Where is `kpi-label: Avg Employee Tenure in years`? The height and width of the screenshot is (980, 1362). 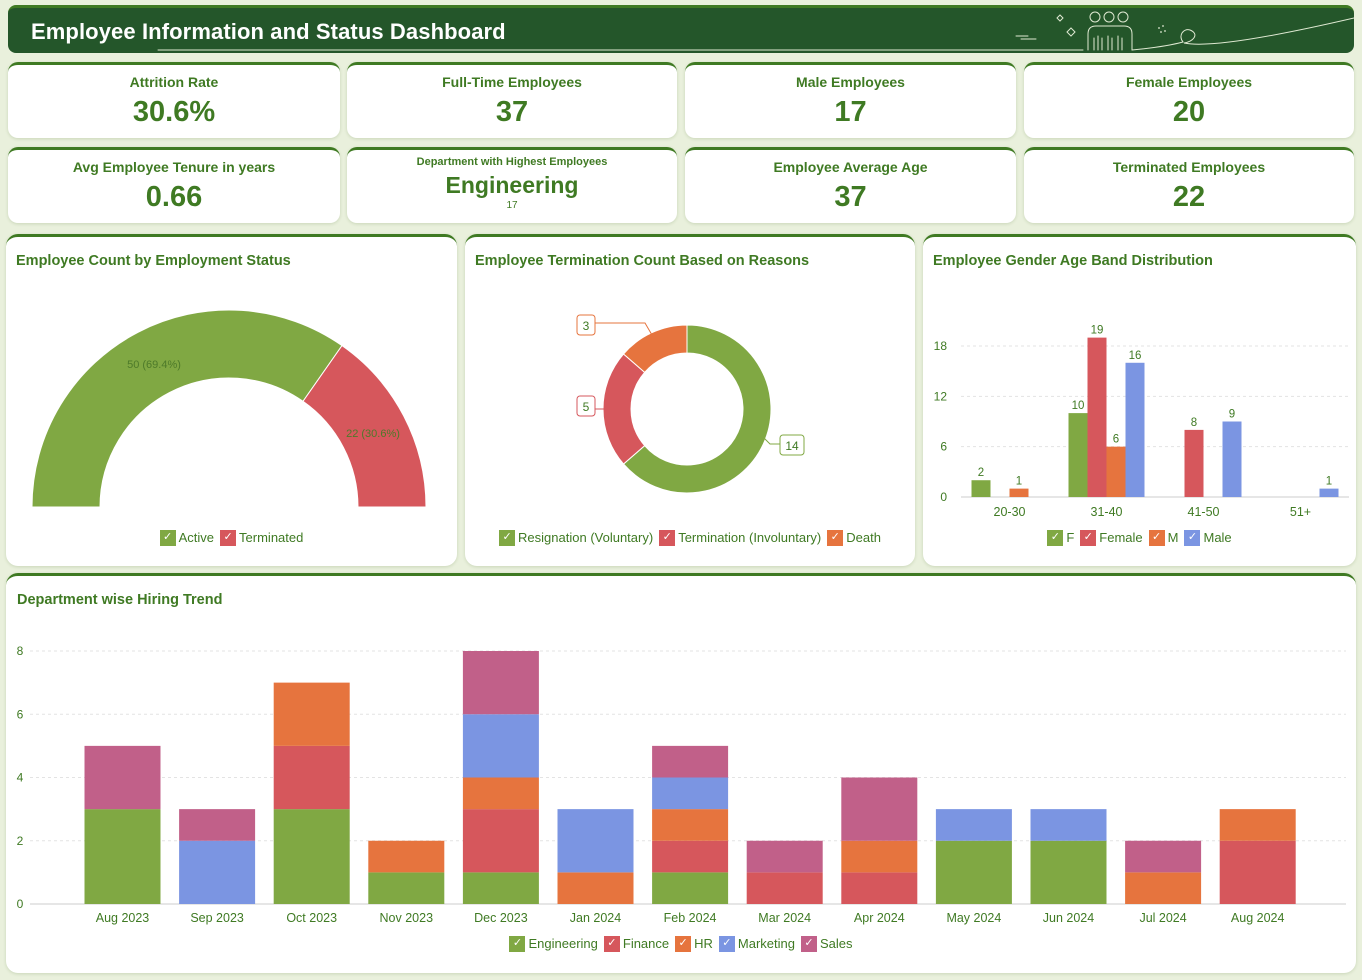
kpi-label: Avg Employee Tenure in years is located at coordinates (174, 167).